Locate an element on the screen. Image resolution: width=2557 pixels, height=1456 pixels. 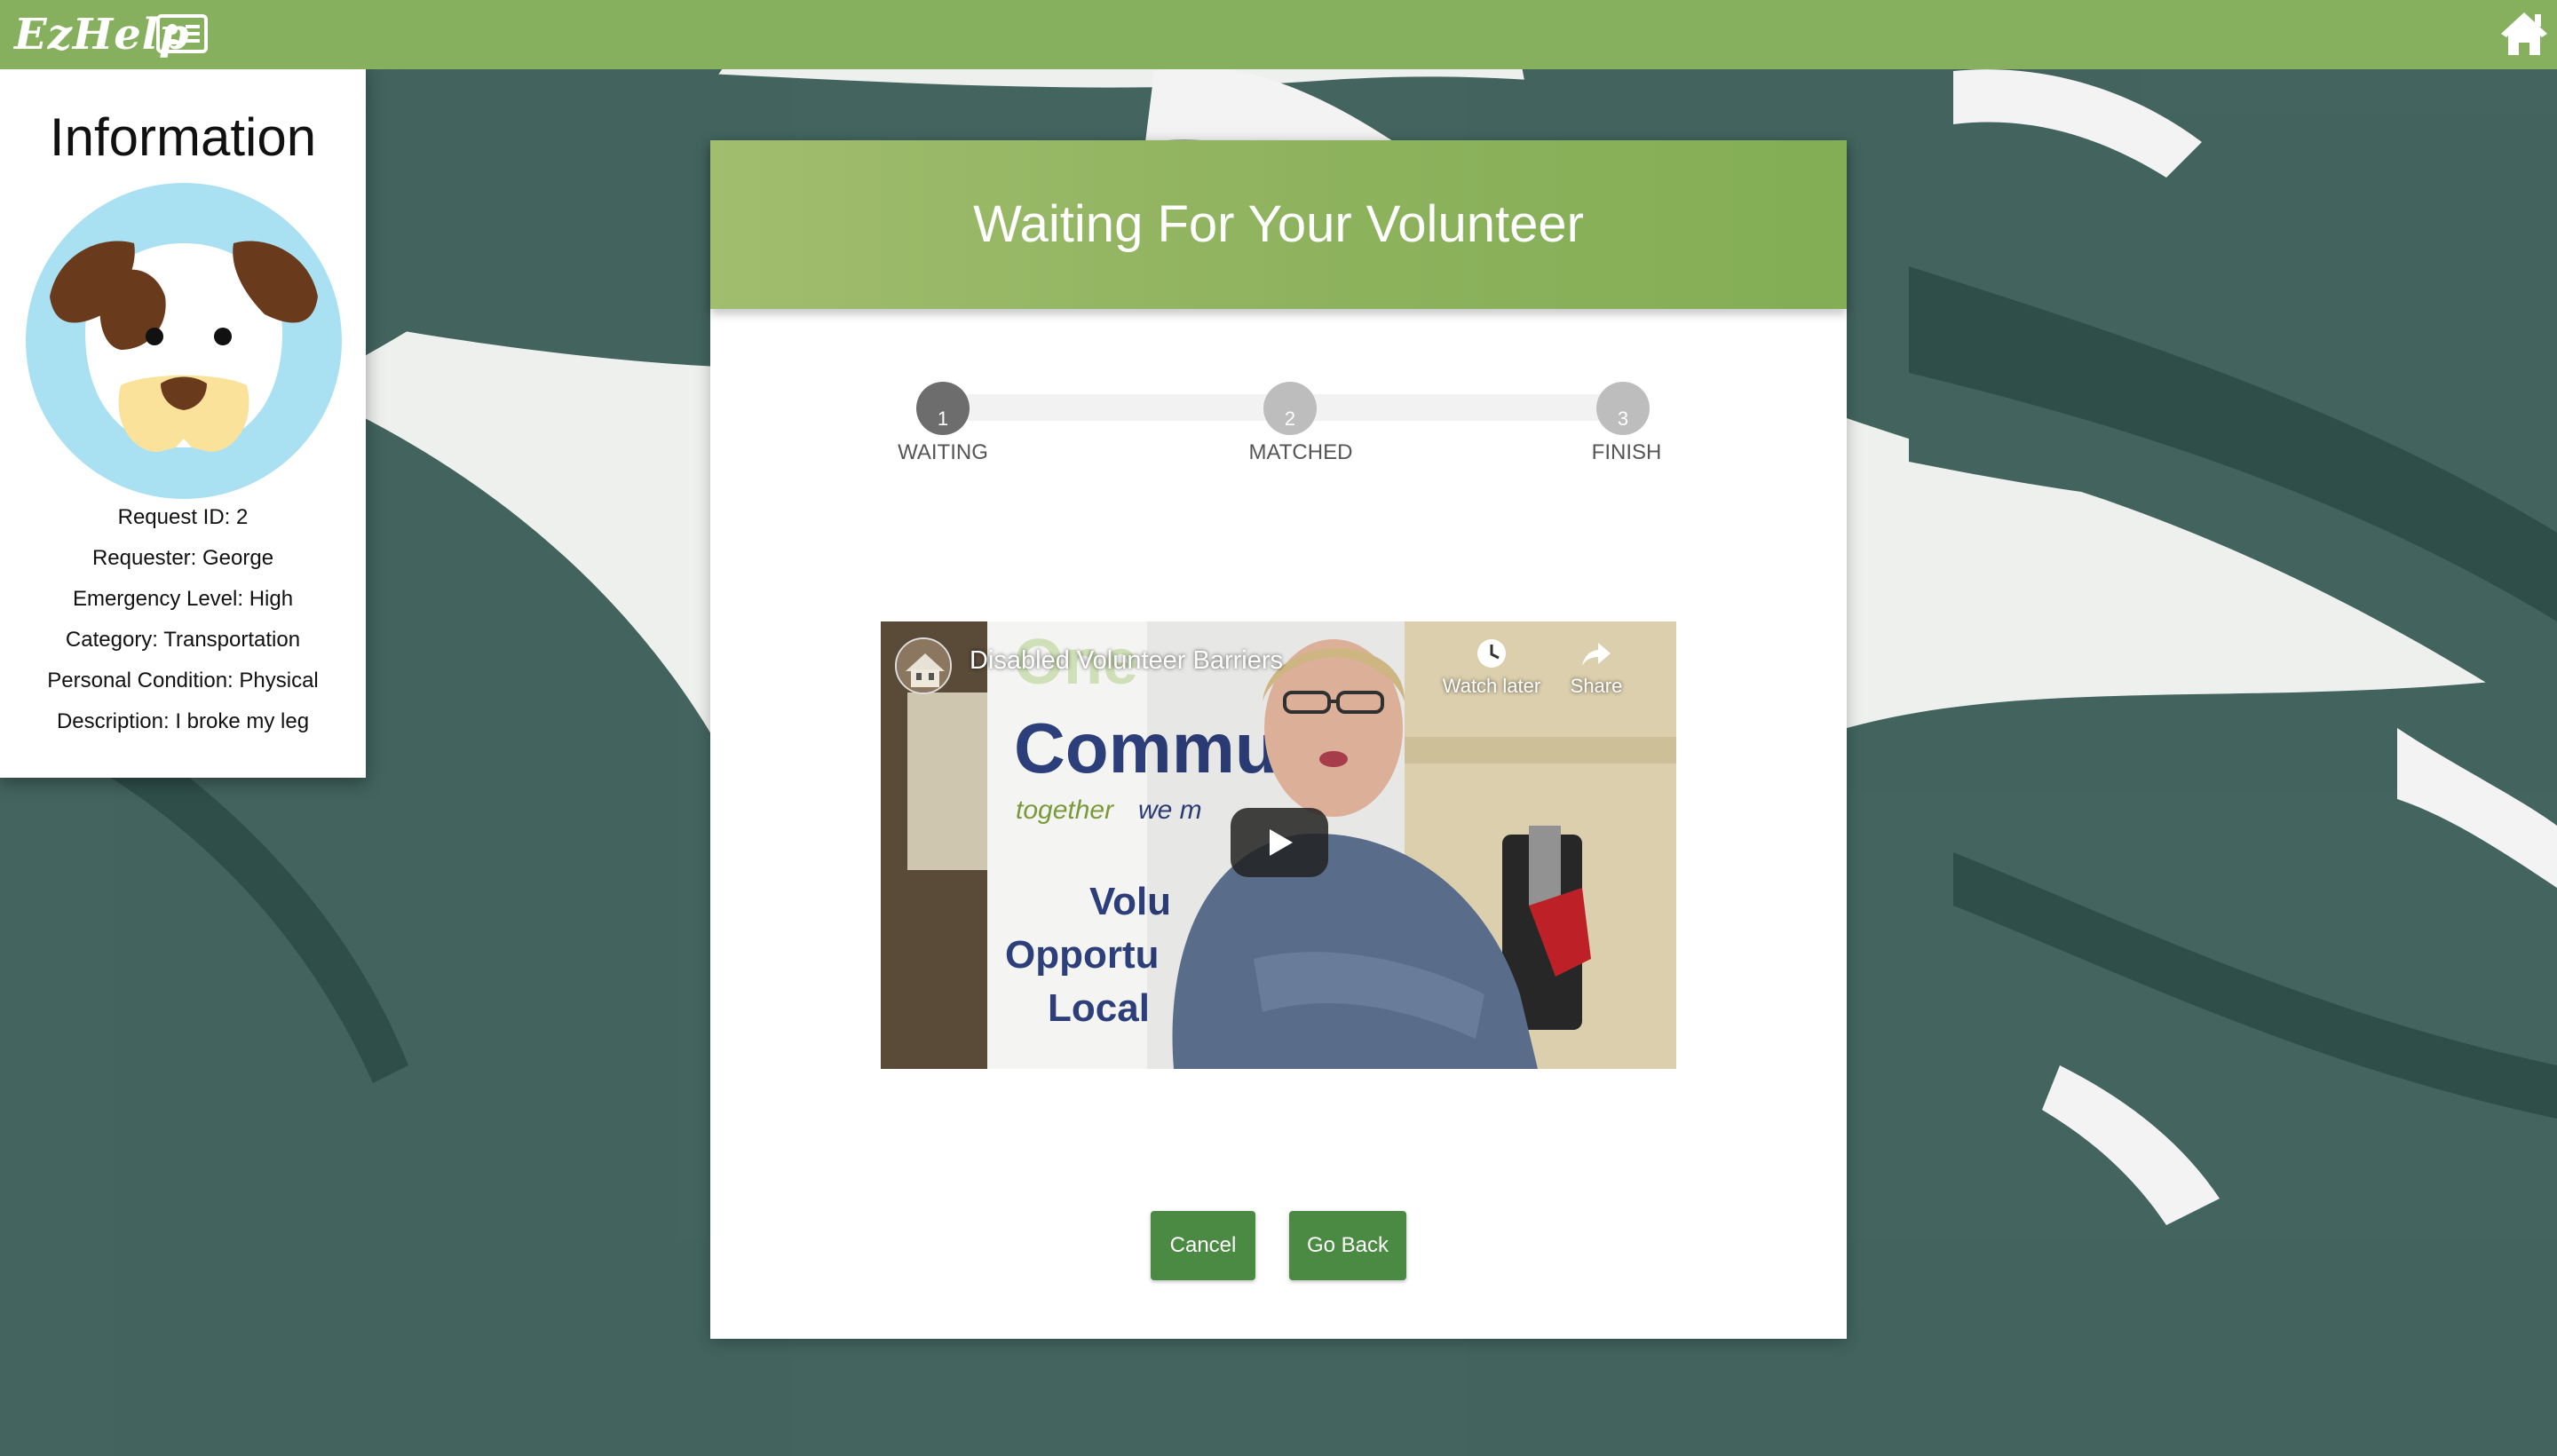
card-title: Waiting For Your Volunteer is located at coordinates (1278, 224).